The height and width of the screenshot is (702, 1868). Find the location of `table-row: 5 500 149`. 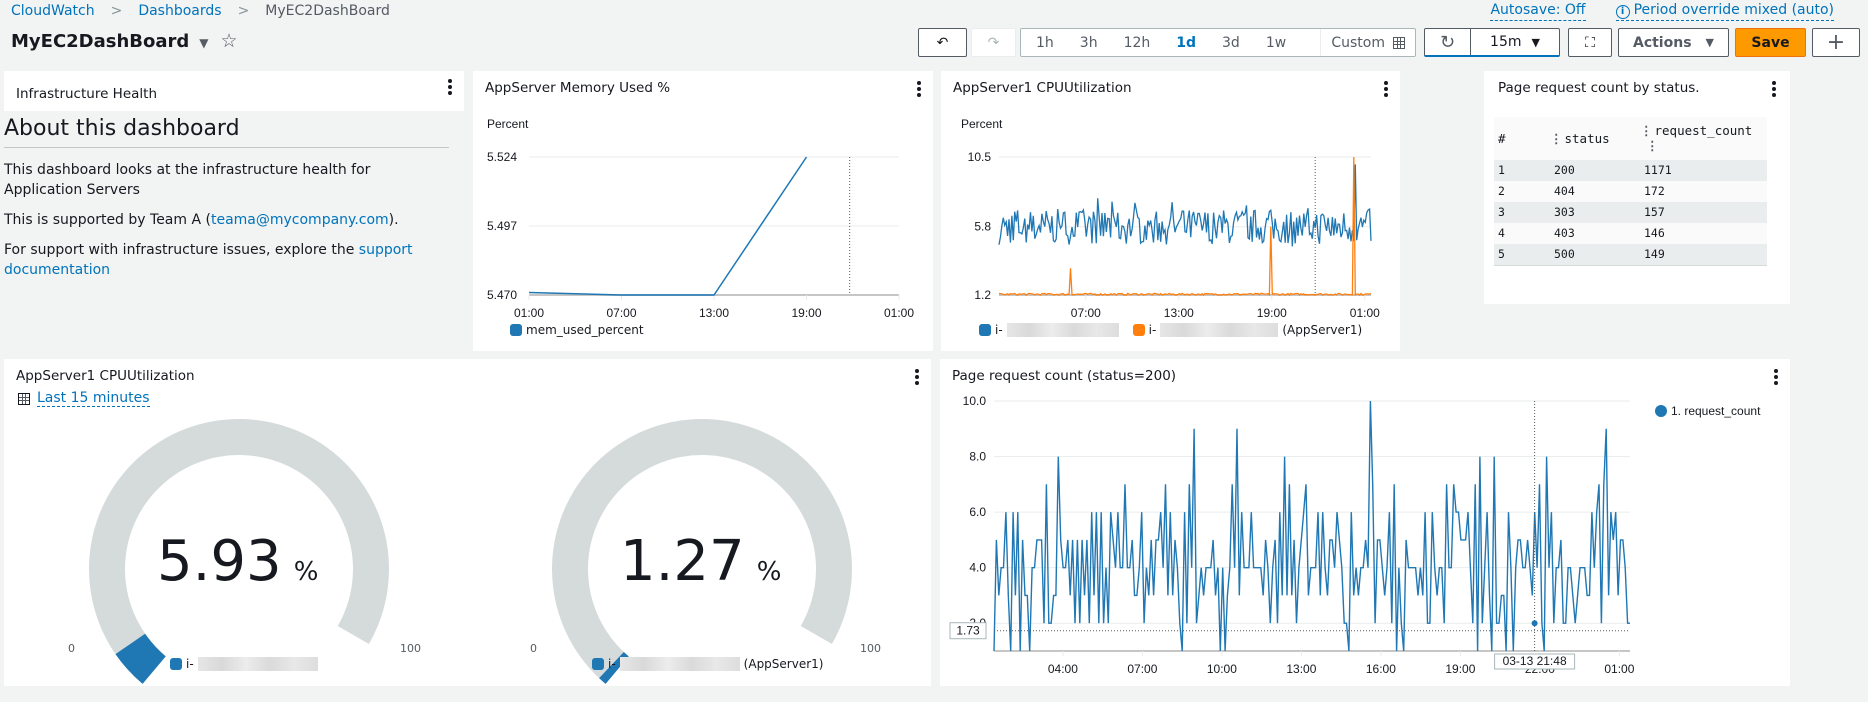

table-row: 5 500 149 is located at coordinates (1630, 255).